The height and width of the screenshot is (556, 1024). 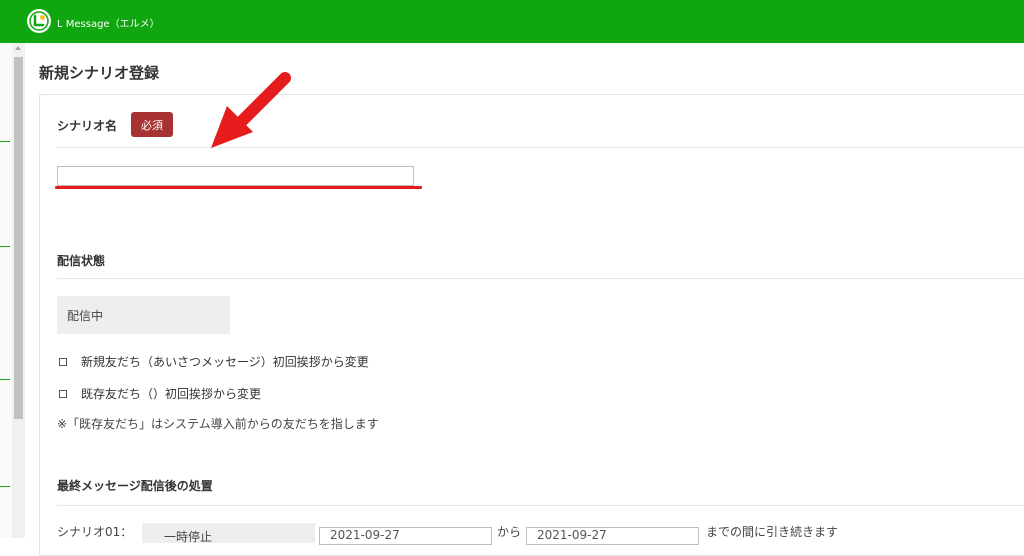 What do you see at coordinates (171, 394) in the screenshot?
I see `checkbox-label: 既存友だち（）初回挨拶から変更` at bounding box center [171, 394].